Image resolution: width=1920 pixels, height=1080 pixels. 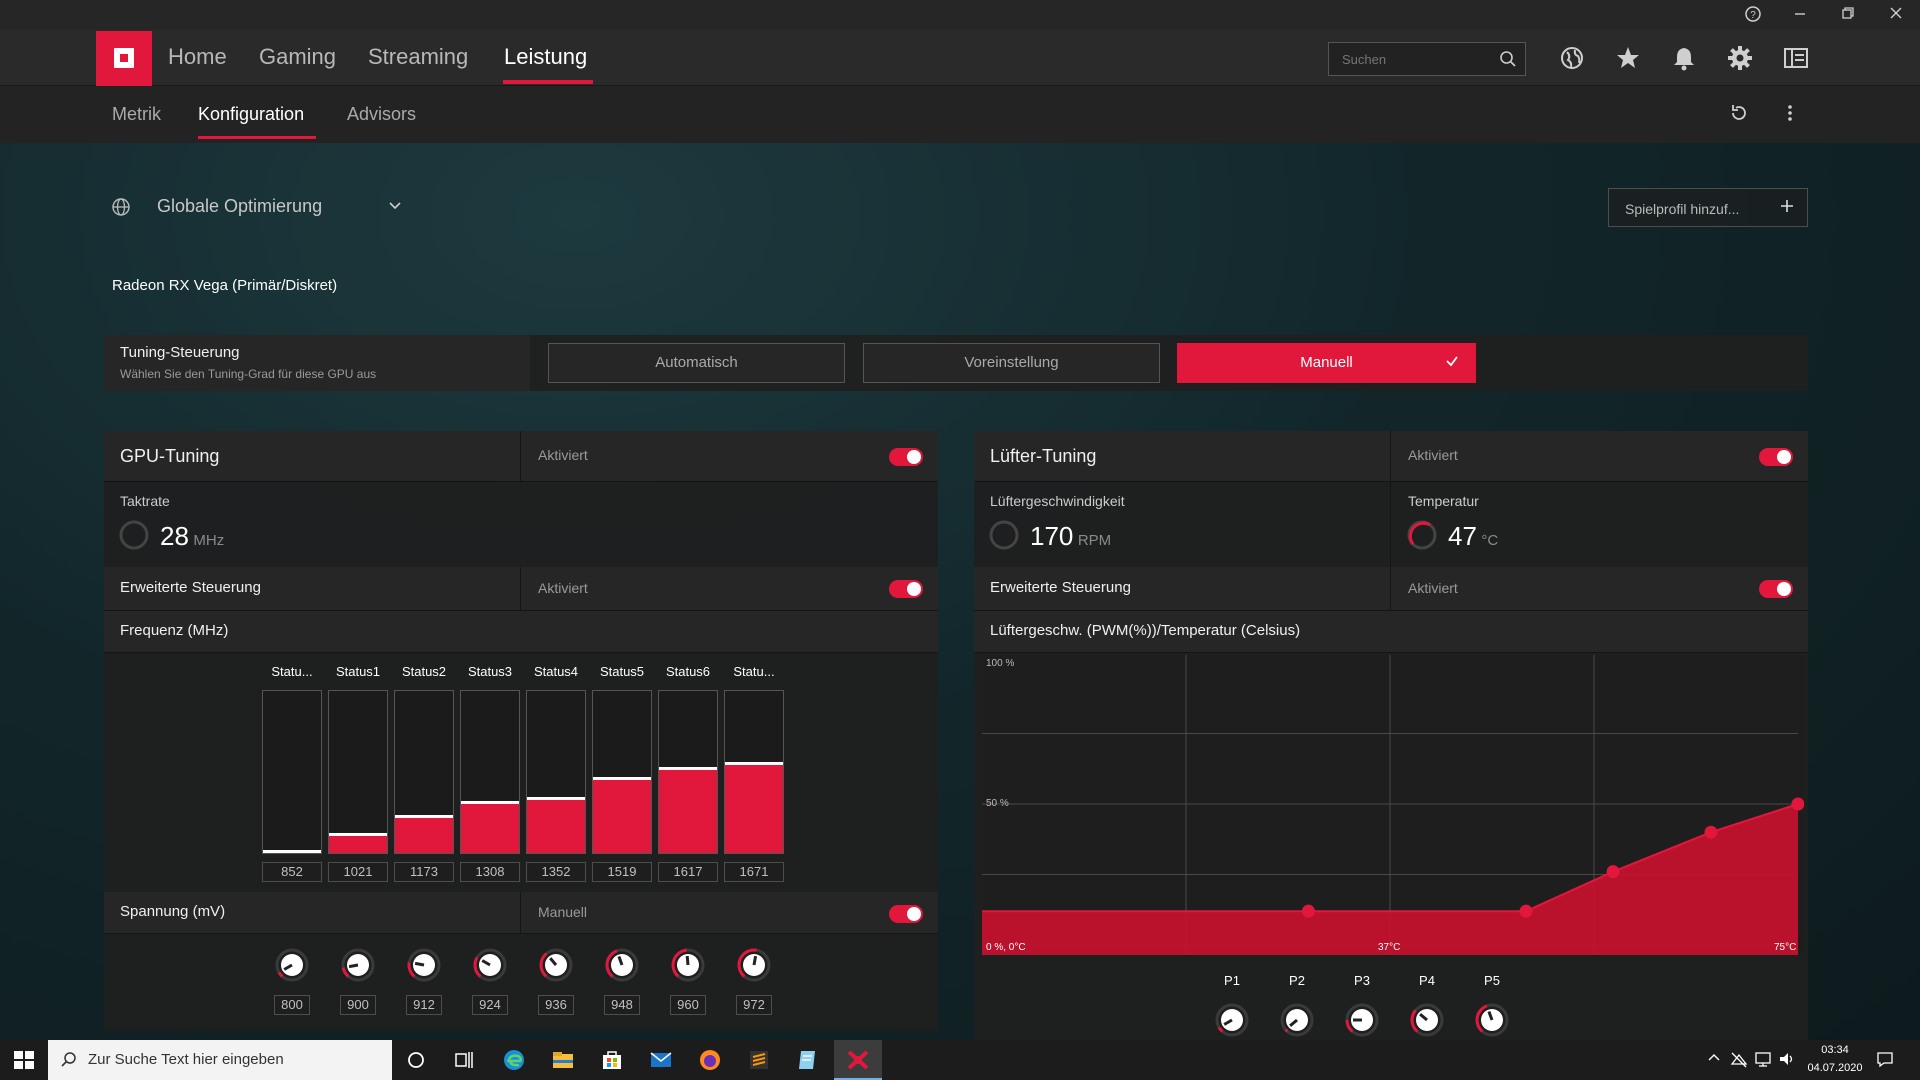 I want to click on nav-tab-gaming: Gaming, so click(x=297, y=57).